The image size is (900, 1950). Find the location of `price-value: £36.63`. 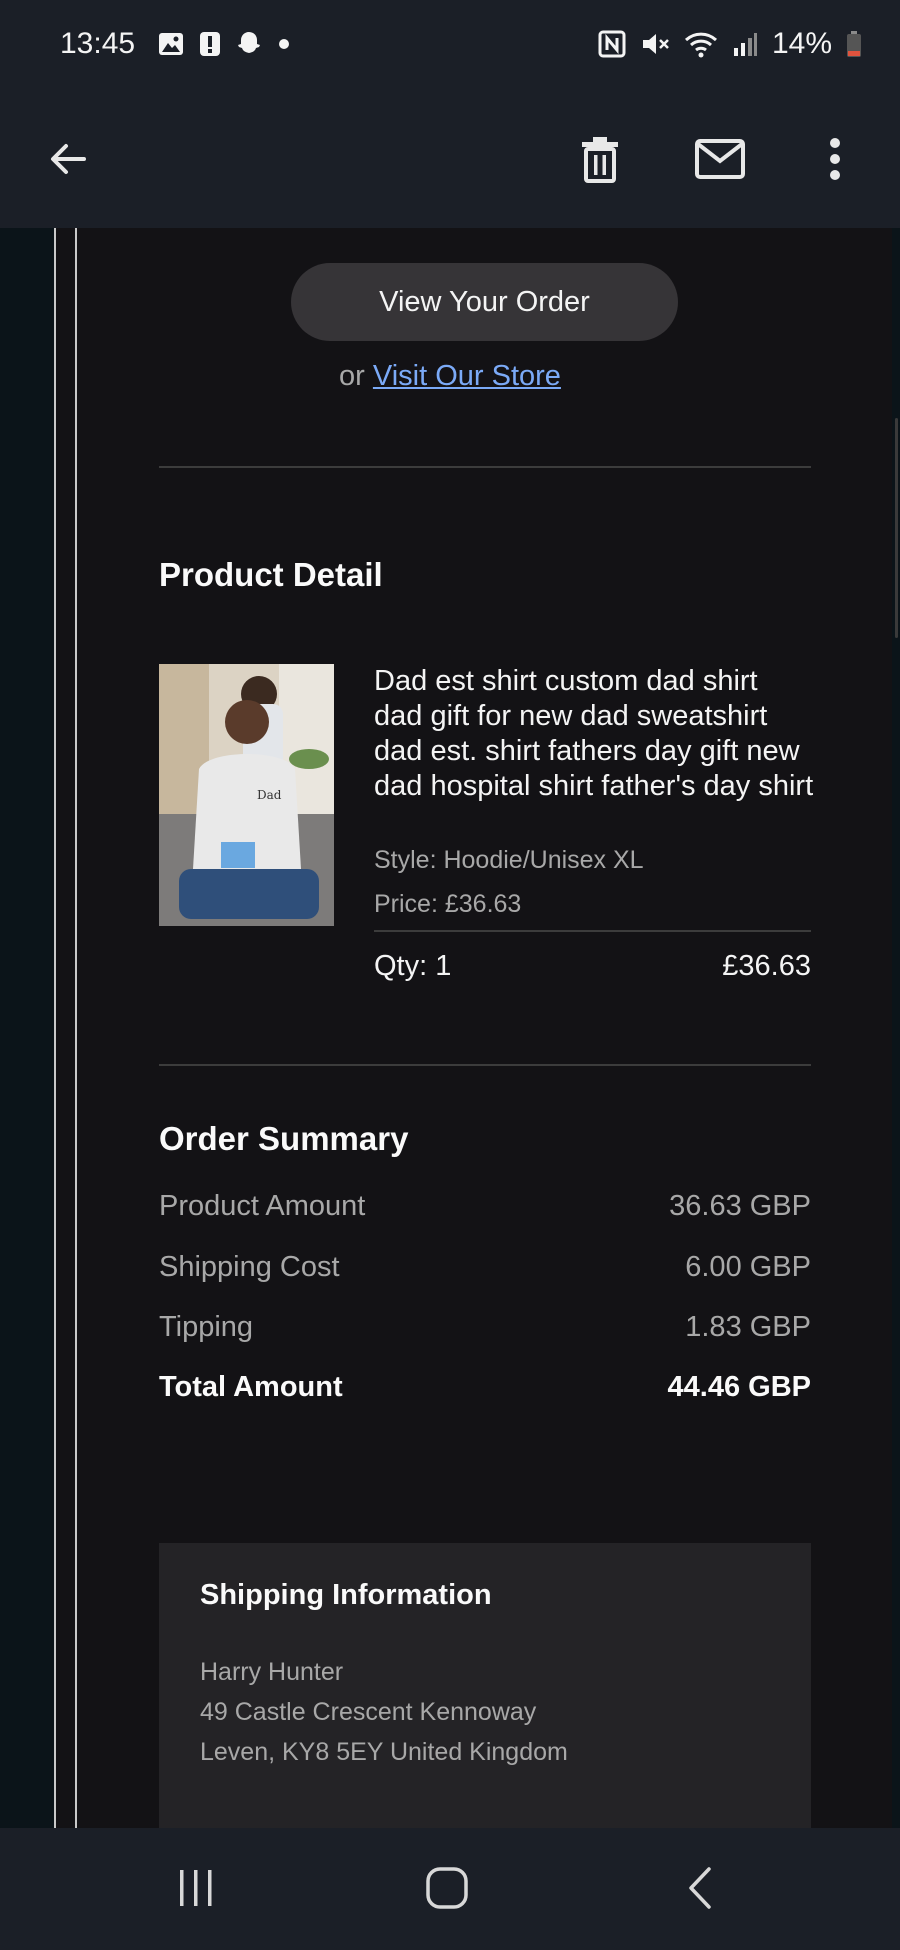

price-value: £36.63 is located at coordinates (483, 904).